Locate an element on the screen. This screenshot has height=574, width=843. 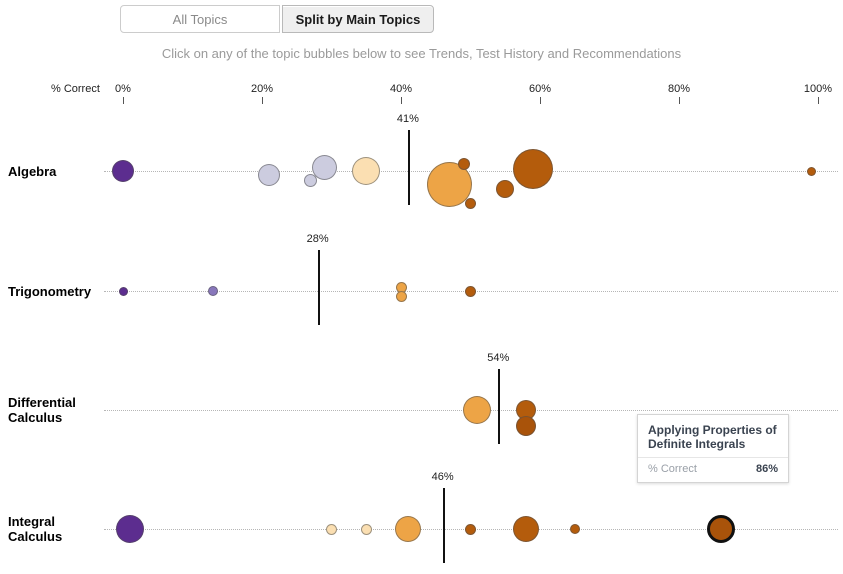
tooltip-stat-value: 86% is located at coordinates (766, 469).